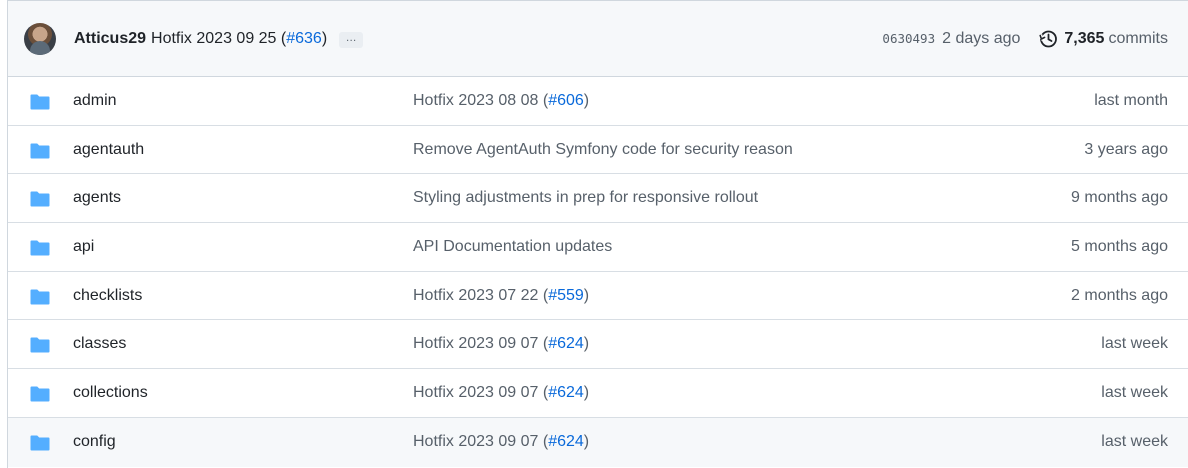  What do you see at coordinates (324, 38) in the screenshot?
I see `commit-message-end: )` at bounding box center [324, 38].